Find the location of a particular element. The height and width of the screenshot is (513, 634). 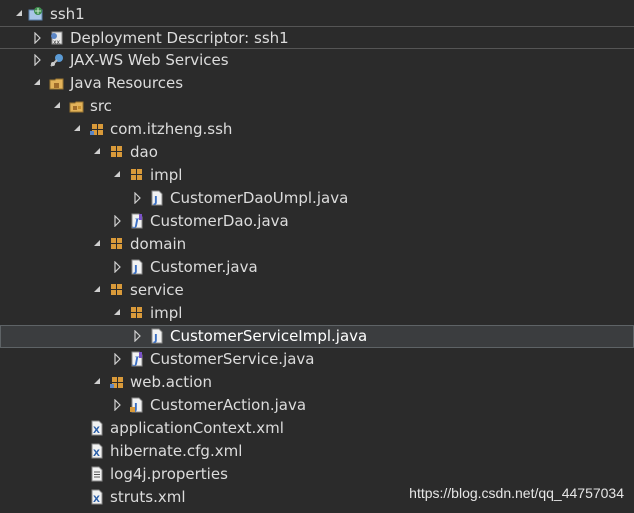

web-services-icon is located at coordinates (56, 60).